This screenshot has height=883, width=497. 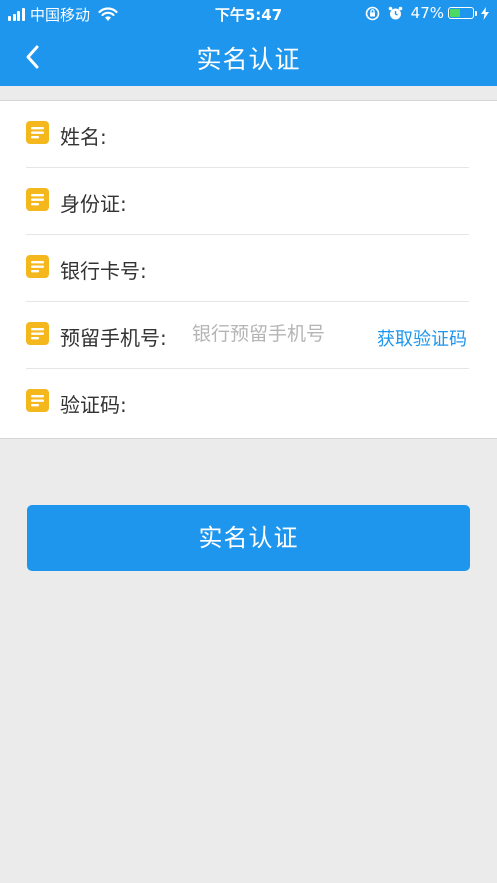 What do you see at coordinates (248, 538) in the screenshot?
I see `submit-button: 实名认证` at bounding box center [248, 538].